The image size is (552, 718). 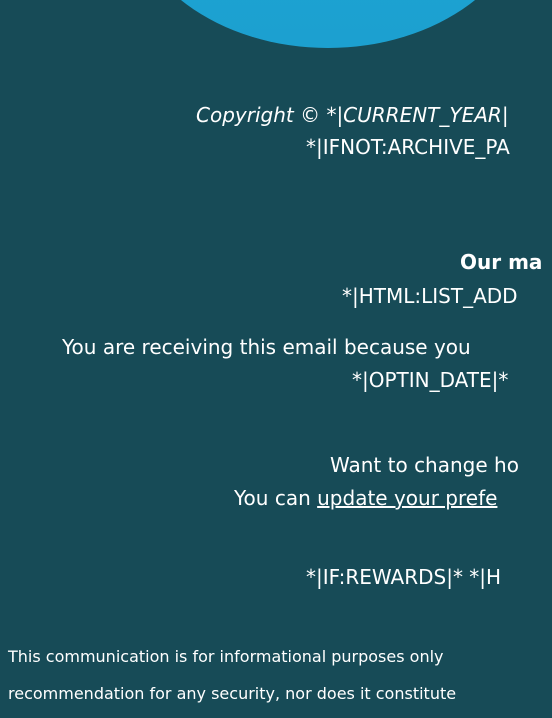 I want to click on receiving-reason-text: You are receiving this email because you, so click(x=266, y=347).